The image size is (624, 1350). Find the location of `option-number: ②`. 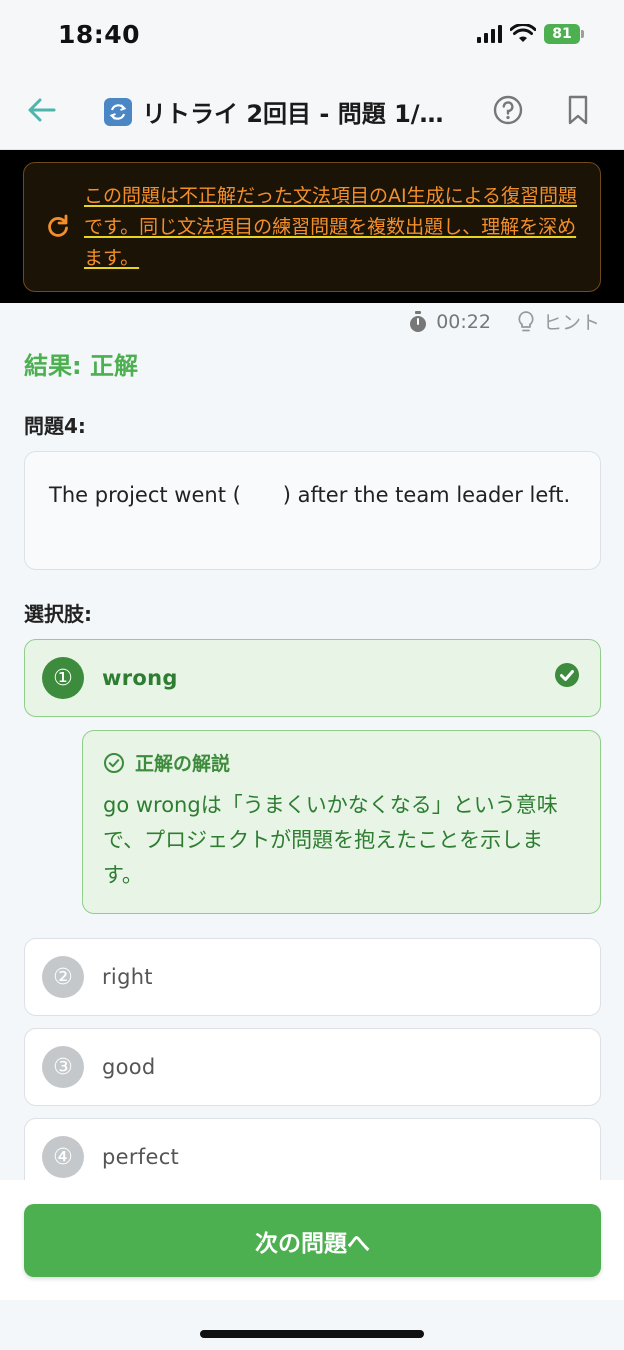

option-number: ② is located at coordinates (63, 977).